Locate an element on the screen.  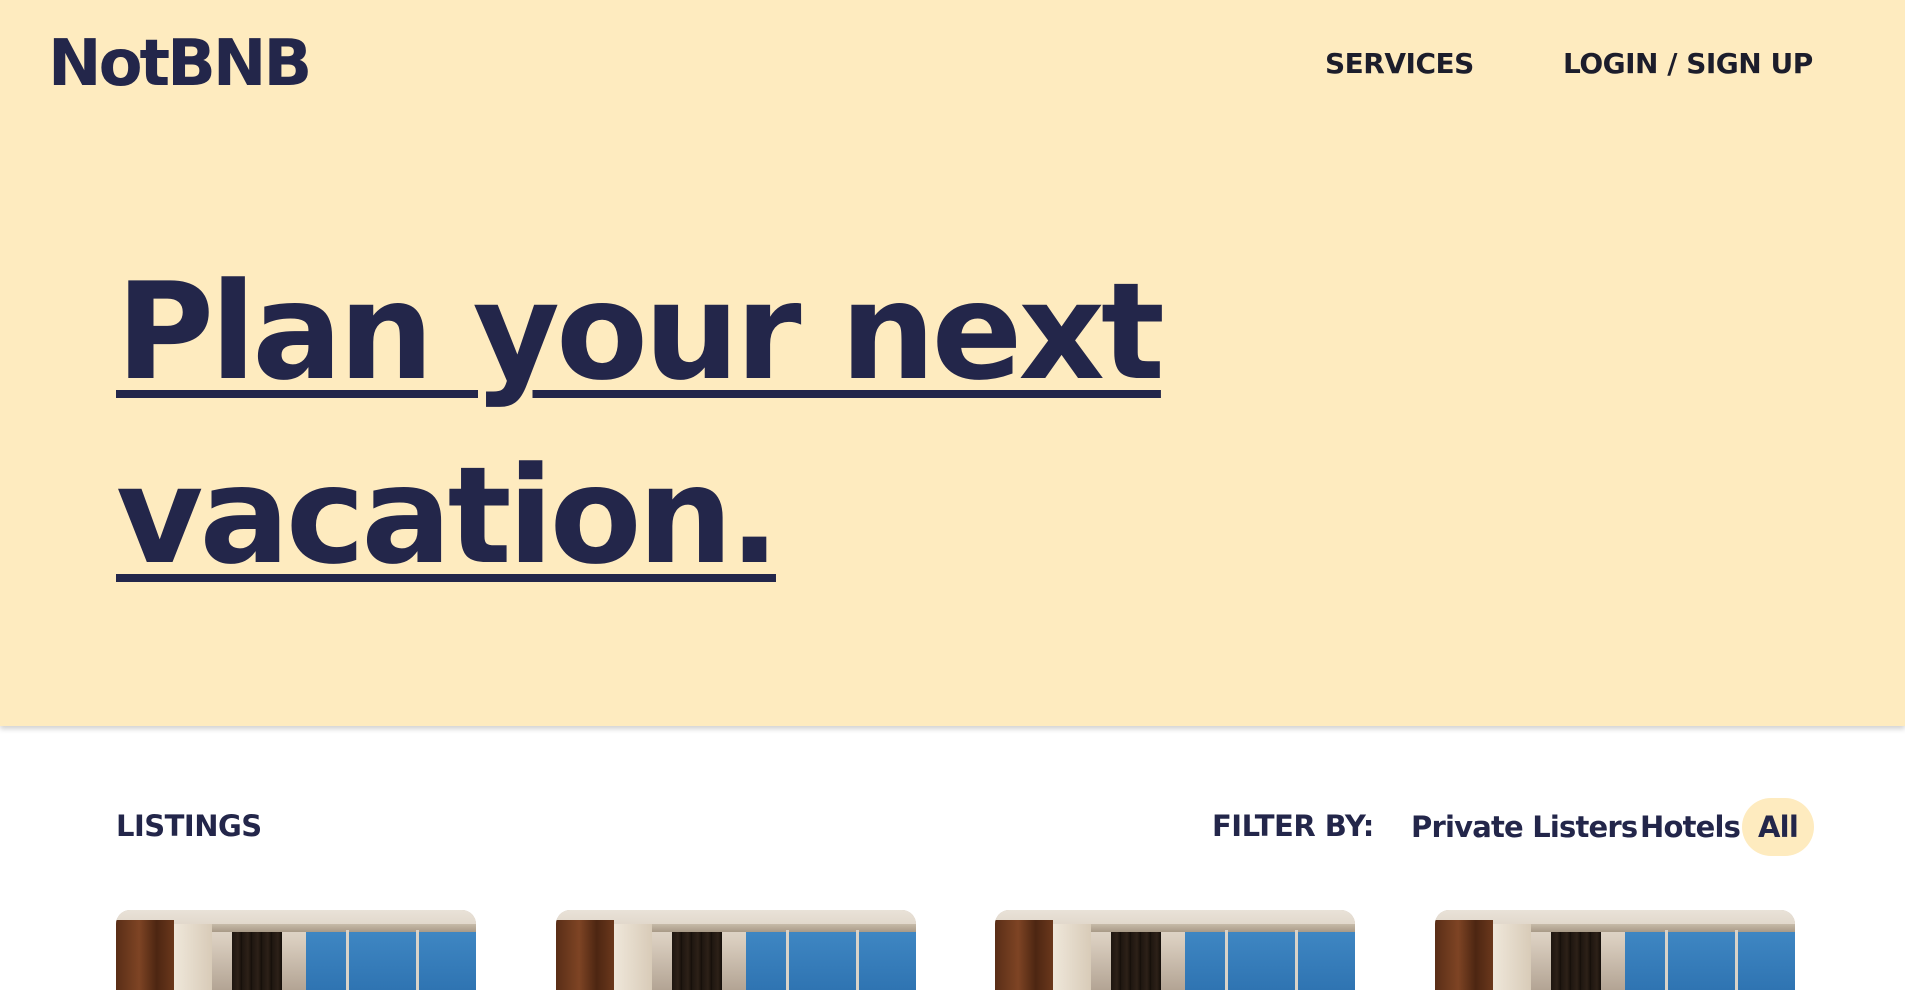
filter-all: All is located at coordinates (1778, 827).